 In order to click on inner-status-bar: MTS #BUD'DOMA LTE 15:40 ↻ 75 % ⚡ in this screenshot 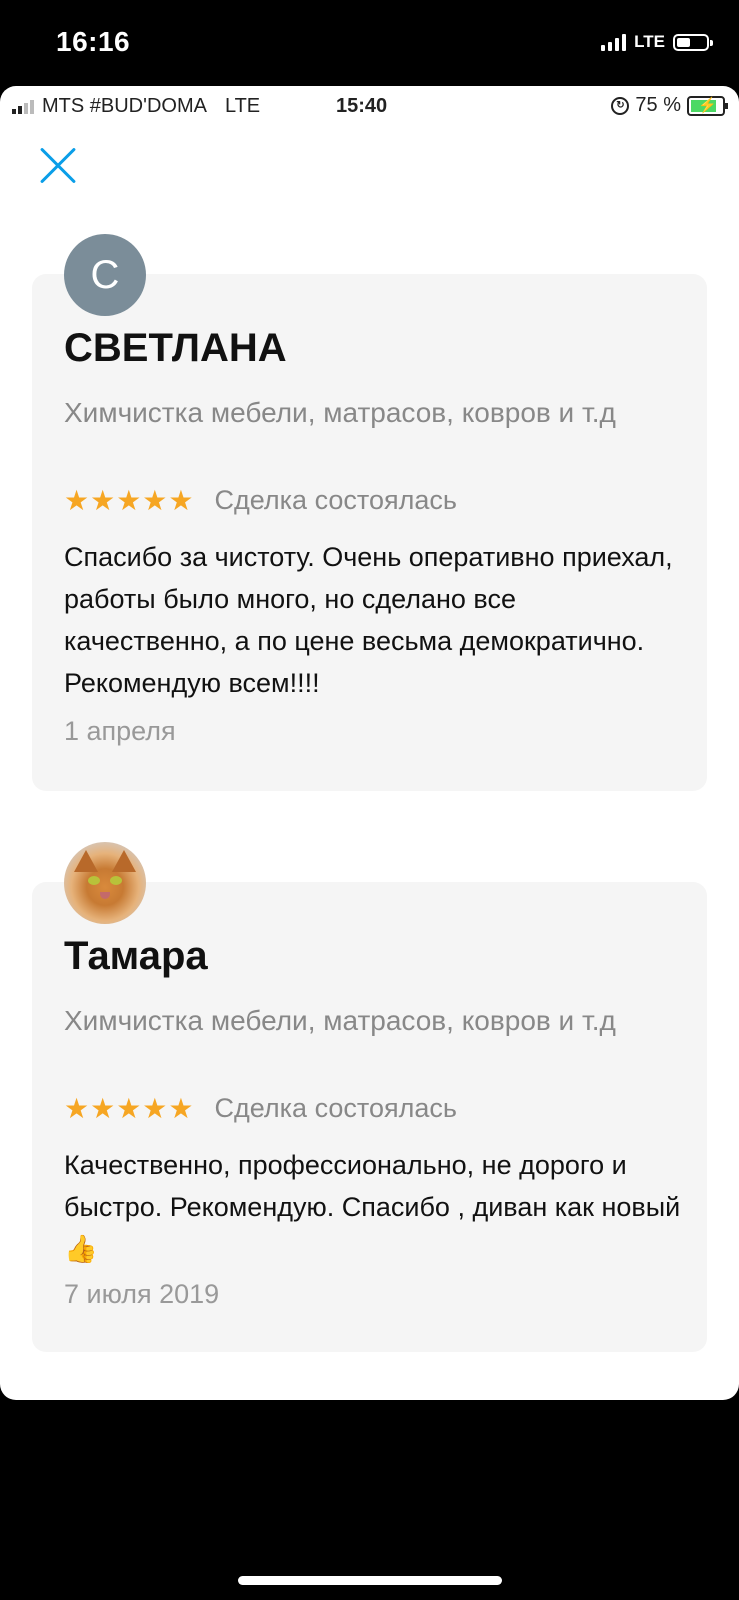, I will do `click(369, 106)`.